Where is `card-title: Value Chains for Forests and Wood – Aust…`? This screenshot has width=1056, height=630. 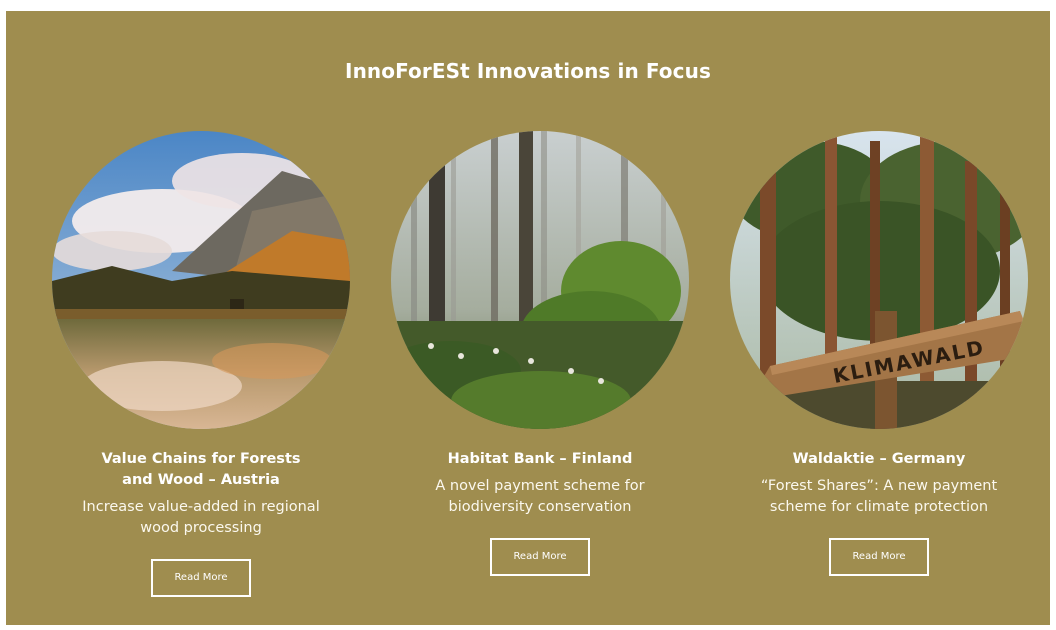 card-title: Value Chains for Forests and Wood – Aust… is located at coordinates (201, 469).